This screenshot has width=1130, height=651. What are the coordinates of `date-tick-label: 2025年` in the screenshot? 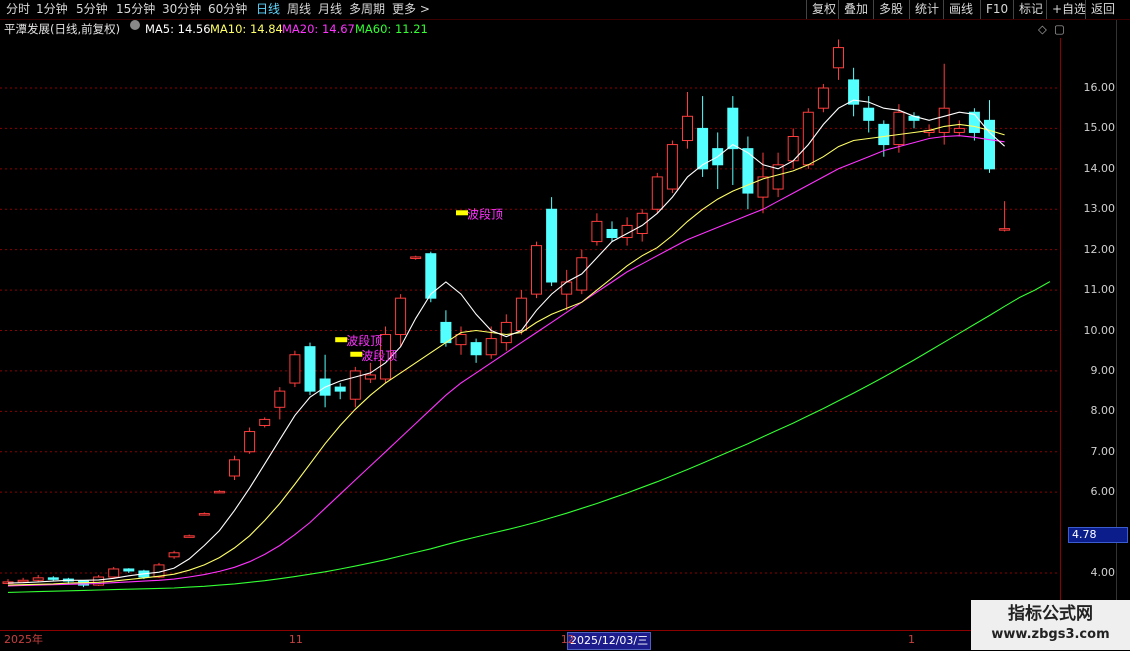 It's located at (23, 639).